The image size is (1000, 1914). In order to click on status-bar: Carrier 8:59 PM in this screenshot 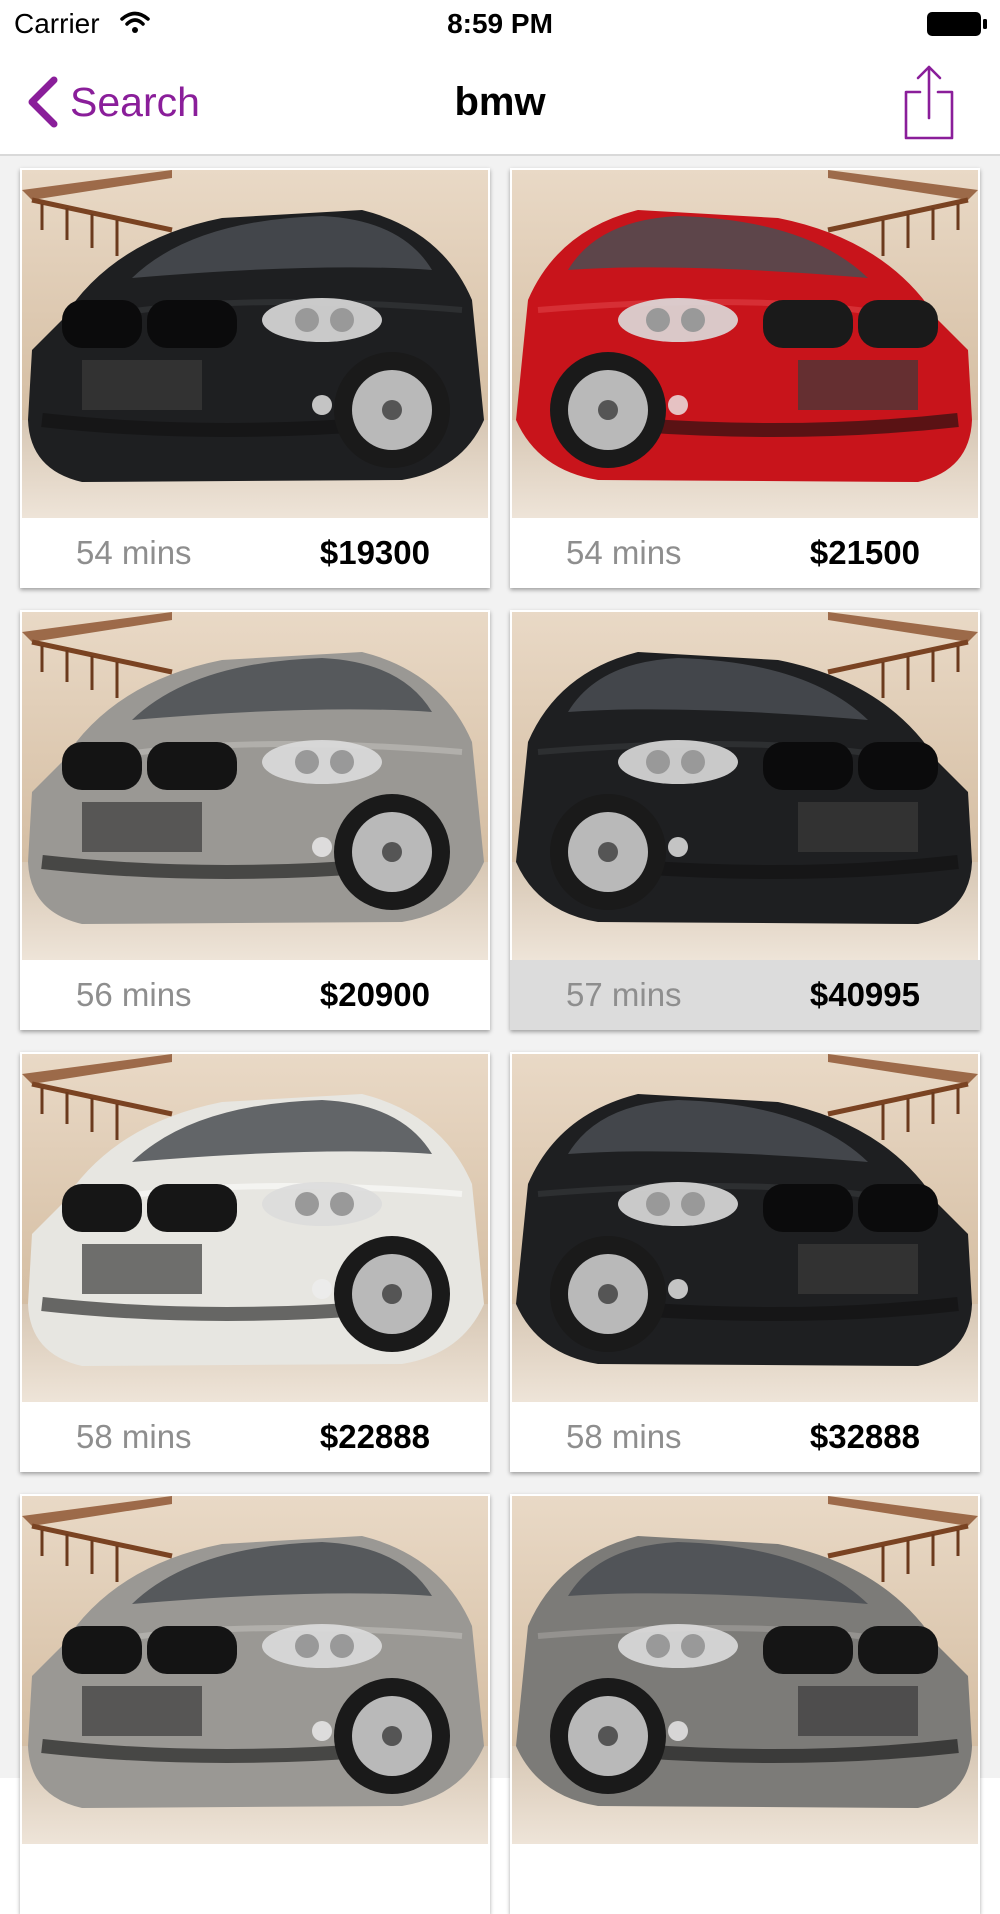, I will do `click(500, 25)`.